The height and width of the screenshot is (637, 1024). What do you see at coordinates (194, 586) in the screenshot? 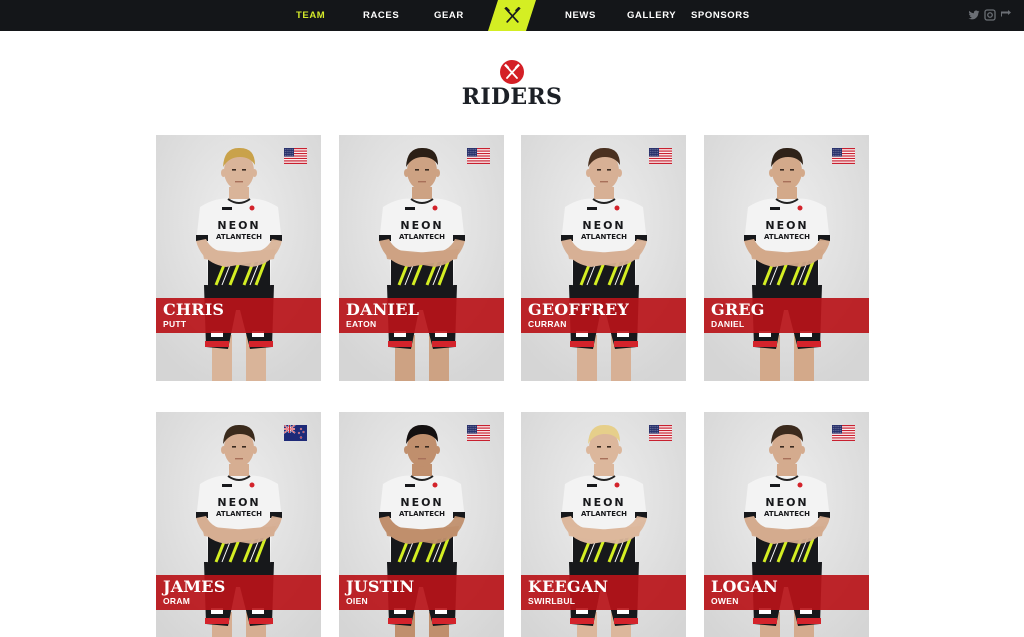
I see `rider-first-name: JAMES` at bounding box center [194, 586].